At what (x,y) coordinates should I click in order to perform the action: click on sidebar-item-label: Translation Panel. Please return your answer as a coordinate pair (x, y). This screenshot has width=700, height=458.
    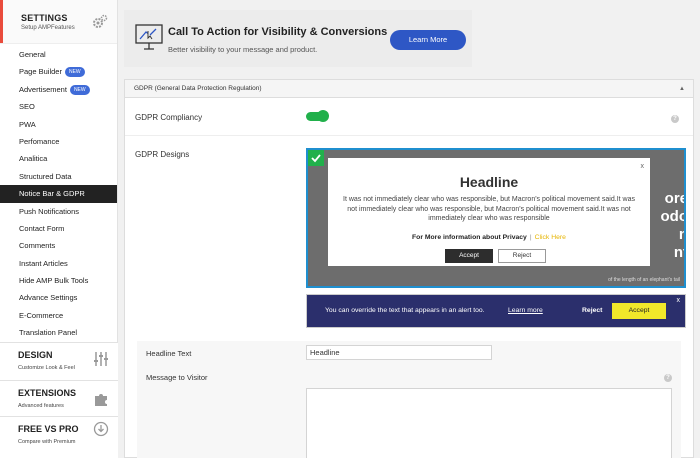
    Looking at the image, I should click on (48, 333).